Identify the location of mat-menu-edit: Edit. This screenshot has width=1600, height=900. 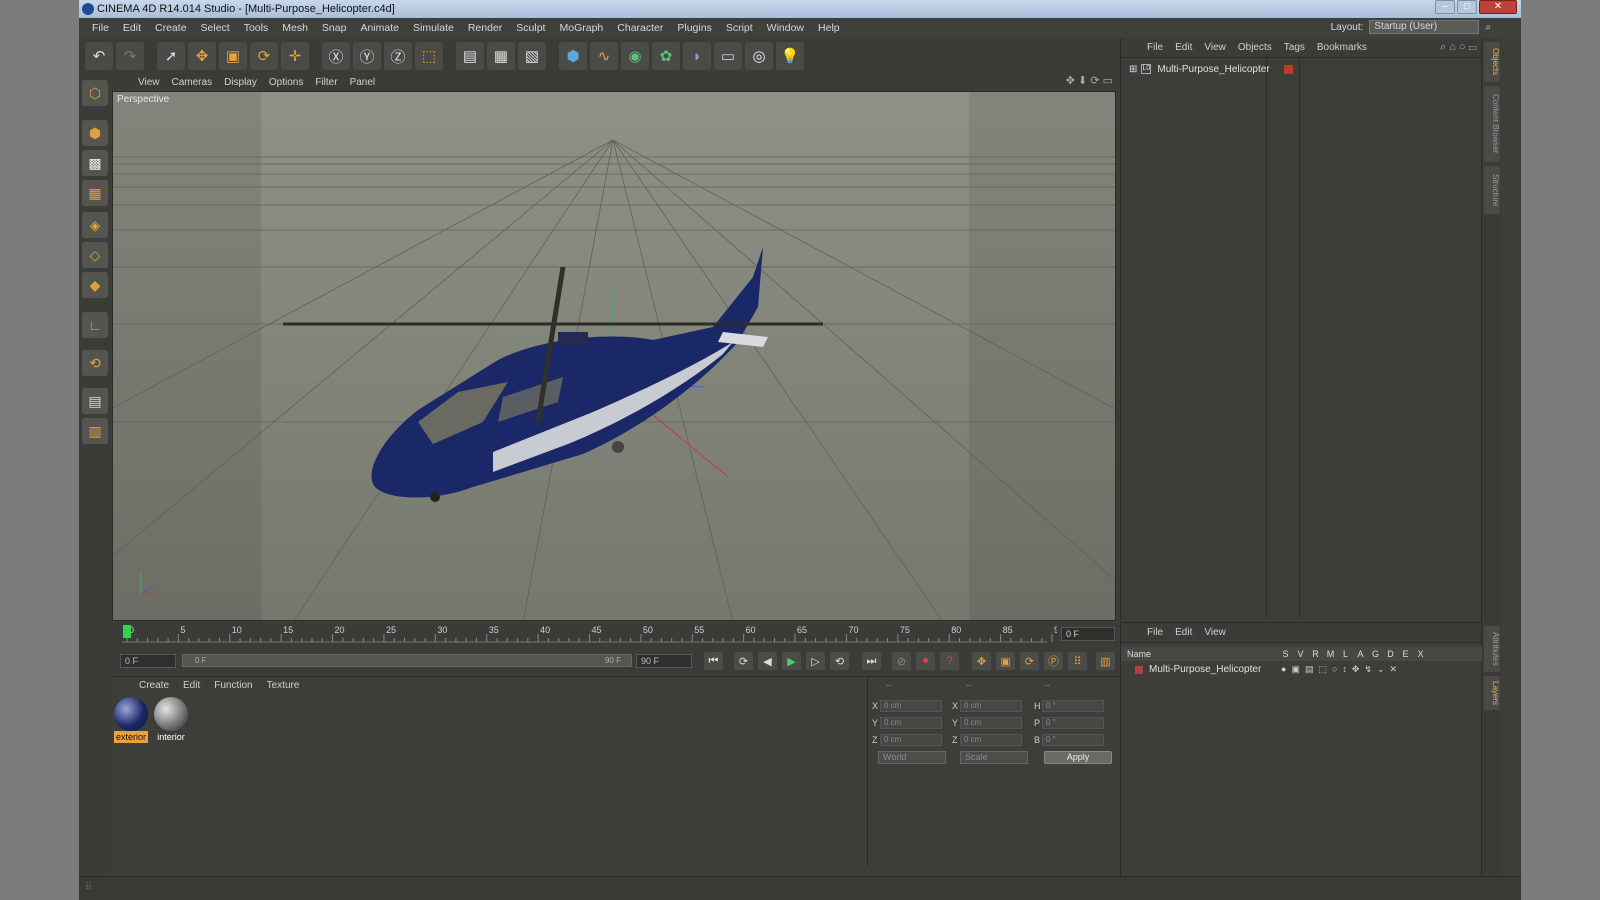
(191, 685).